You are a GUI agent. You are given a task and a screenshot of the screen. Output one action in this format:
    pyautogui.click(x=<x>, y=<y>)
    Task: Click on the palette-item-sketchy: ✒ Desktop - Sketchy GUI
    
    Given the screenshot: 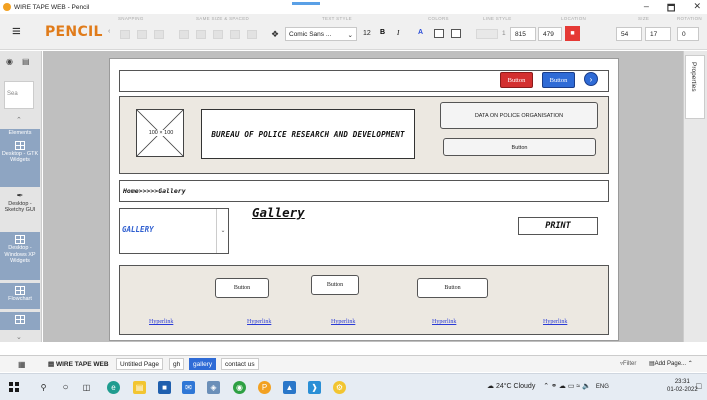 What is the action you would take?
    pyautogui.click(x=20, y=202)
    